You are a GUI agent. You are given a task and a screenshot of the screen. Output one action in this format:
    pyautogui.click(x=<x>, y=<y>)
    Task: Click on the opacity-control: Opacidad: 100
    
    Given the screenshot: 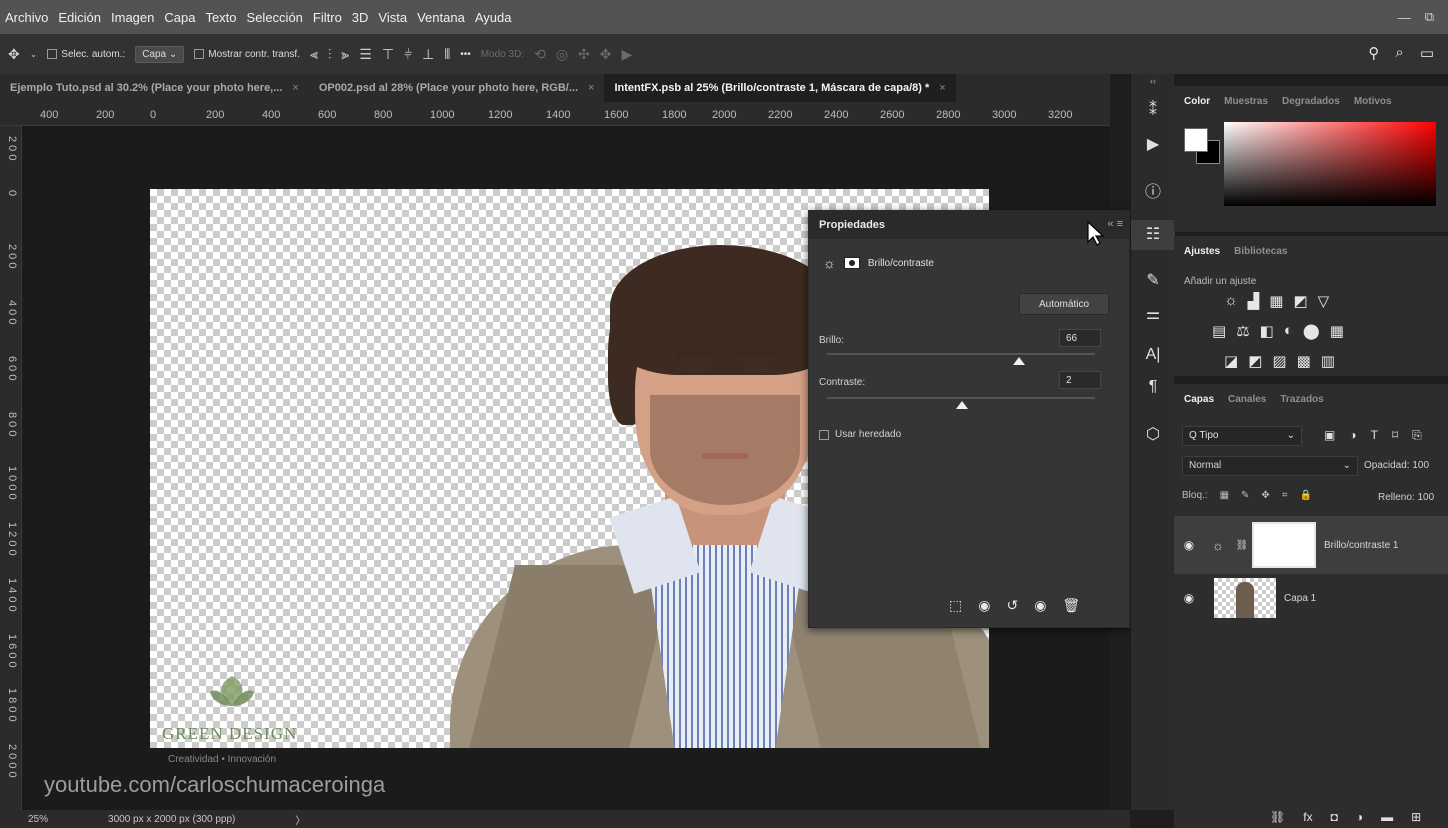 What is the action you would take?
    pyautogui.click(x=1396, y=465)
    